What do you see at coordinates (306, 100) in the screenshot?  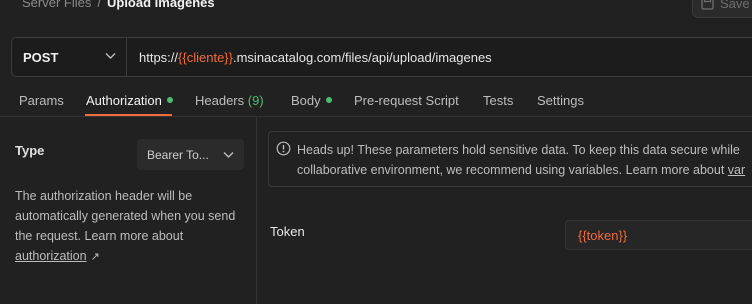 I see `tab-body-label: Body` at bounding box center [306, 100].